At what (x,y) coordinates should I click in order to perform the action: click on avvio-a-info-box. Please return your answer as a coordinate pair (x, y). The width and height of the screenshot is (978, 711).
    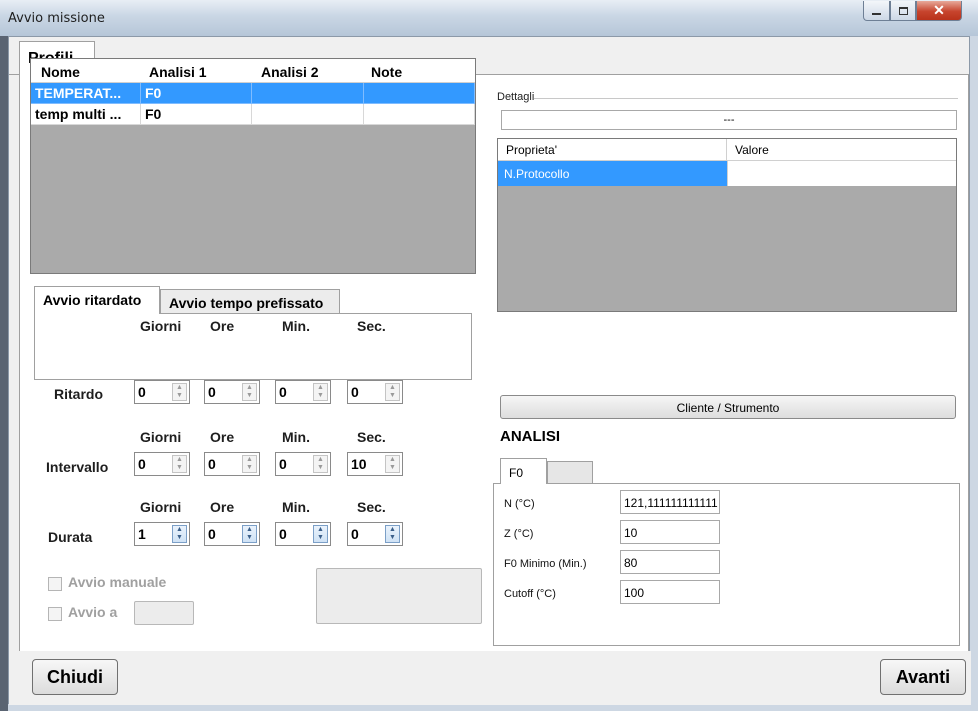
    Looking at the image, I should click on (399, 596).